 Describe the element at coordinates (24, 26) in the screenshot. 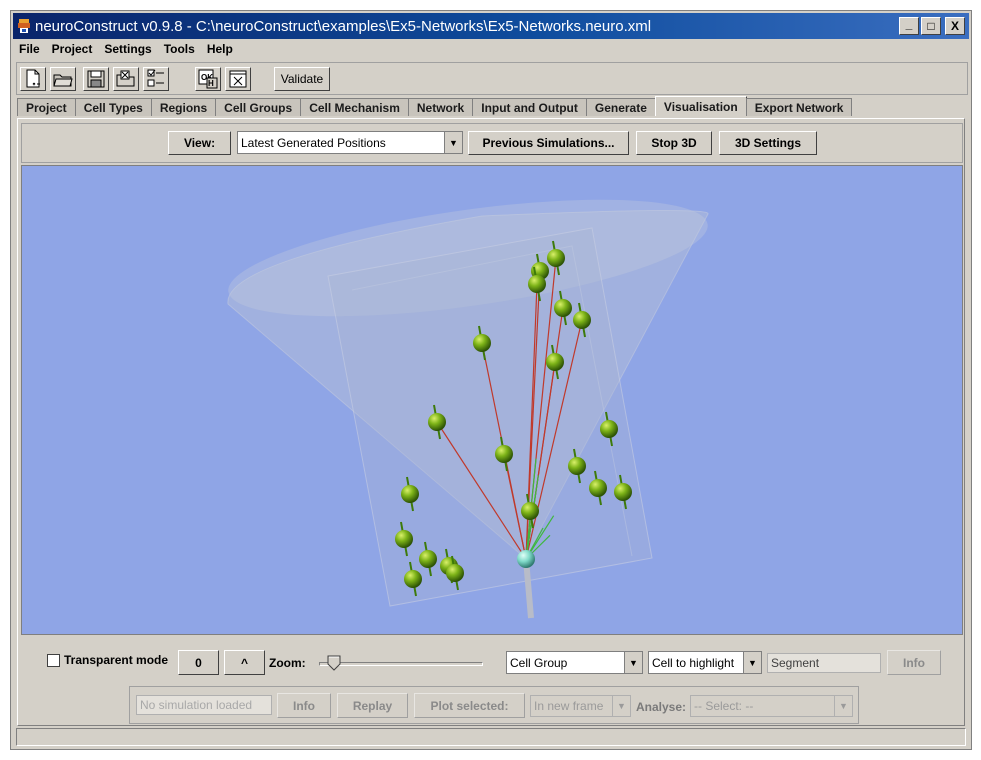

I see `neuroconstruct-logo-icon` at that location.